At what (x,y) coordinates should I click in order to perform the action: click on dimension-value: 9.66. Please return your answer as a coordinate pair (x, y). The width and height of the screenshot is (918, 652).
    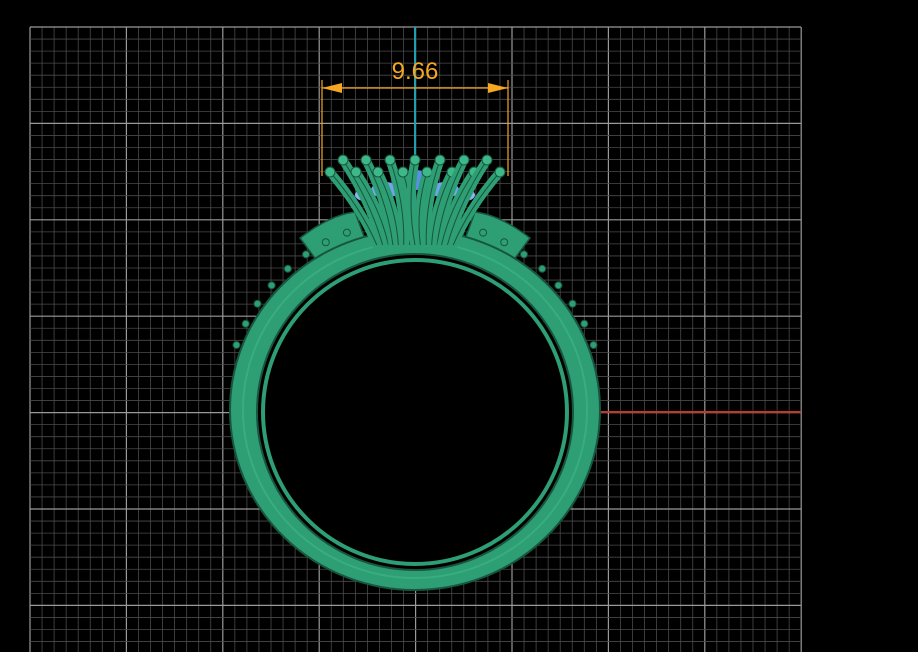
    Looking at the image, I should click on (415, 71).